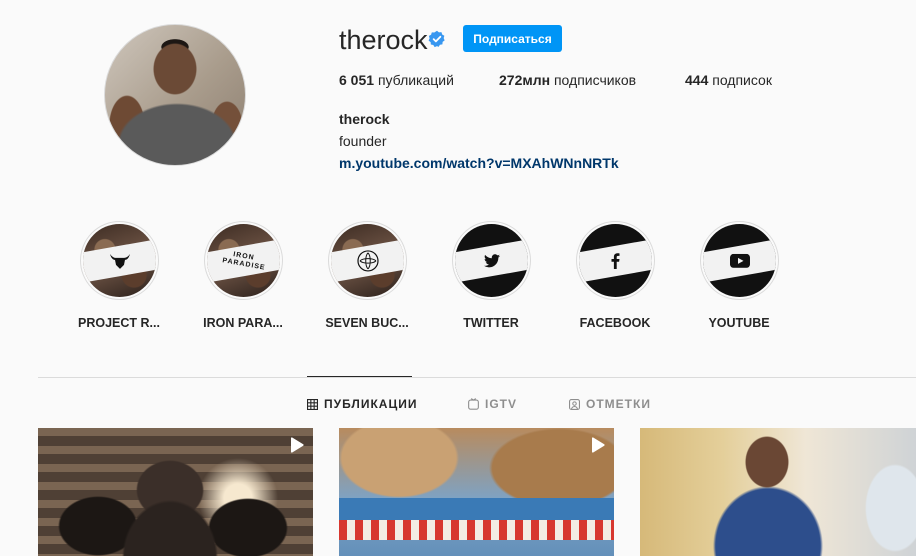 The width and height of the screenshot is (916, 556). I want to click on tab-tagged: ОТМЕТКИ, so click(610, 404).